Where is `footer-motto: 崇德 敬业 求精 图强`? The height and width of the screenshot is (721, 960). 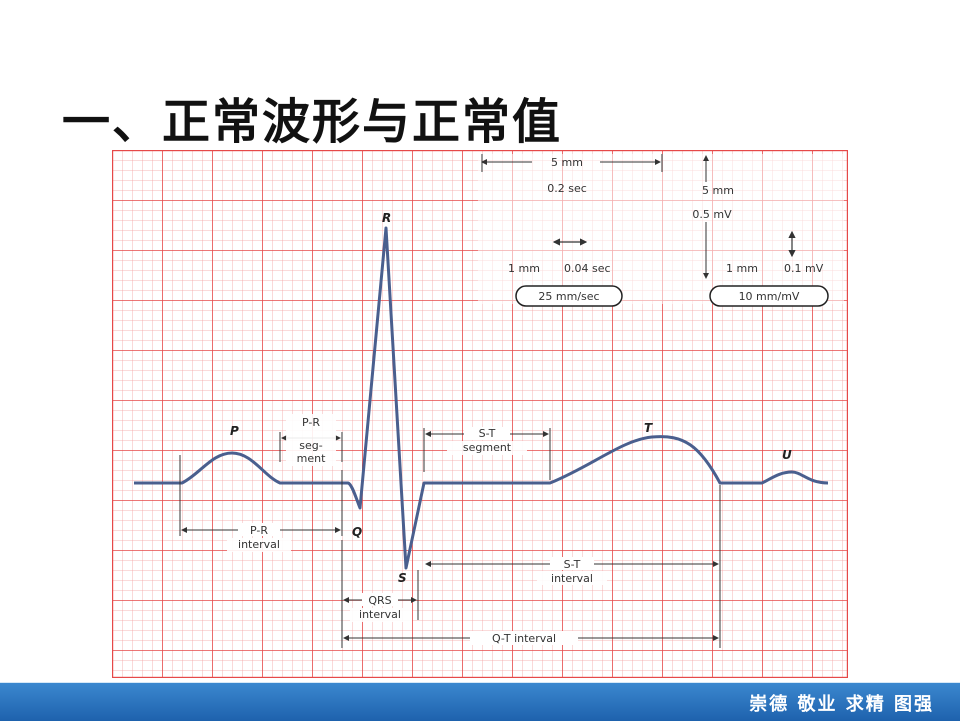
footer-motto: 崇德 敬业 求精 图强 is located at coordinates (841, 704).